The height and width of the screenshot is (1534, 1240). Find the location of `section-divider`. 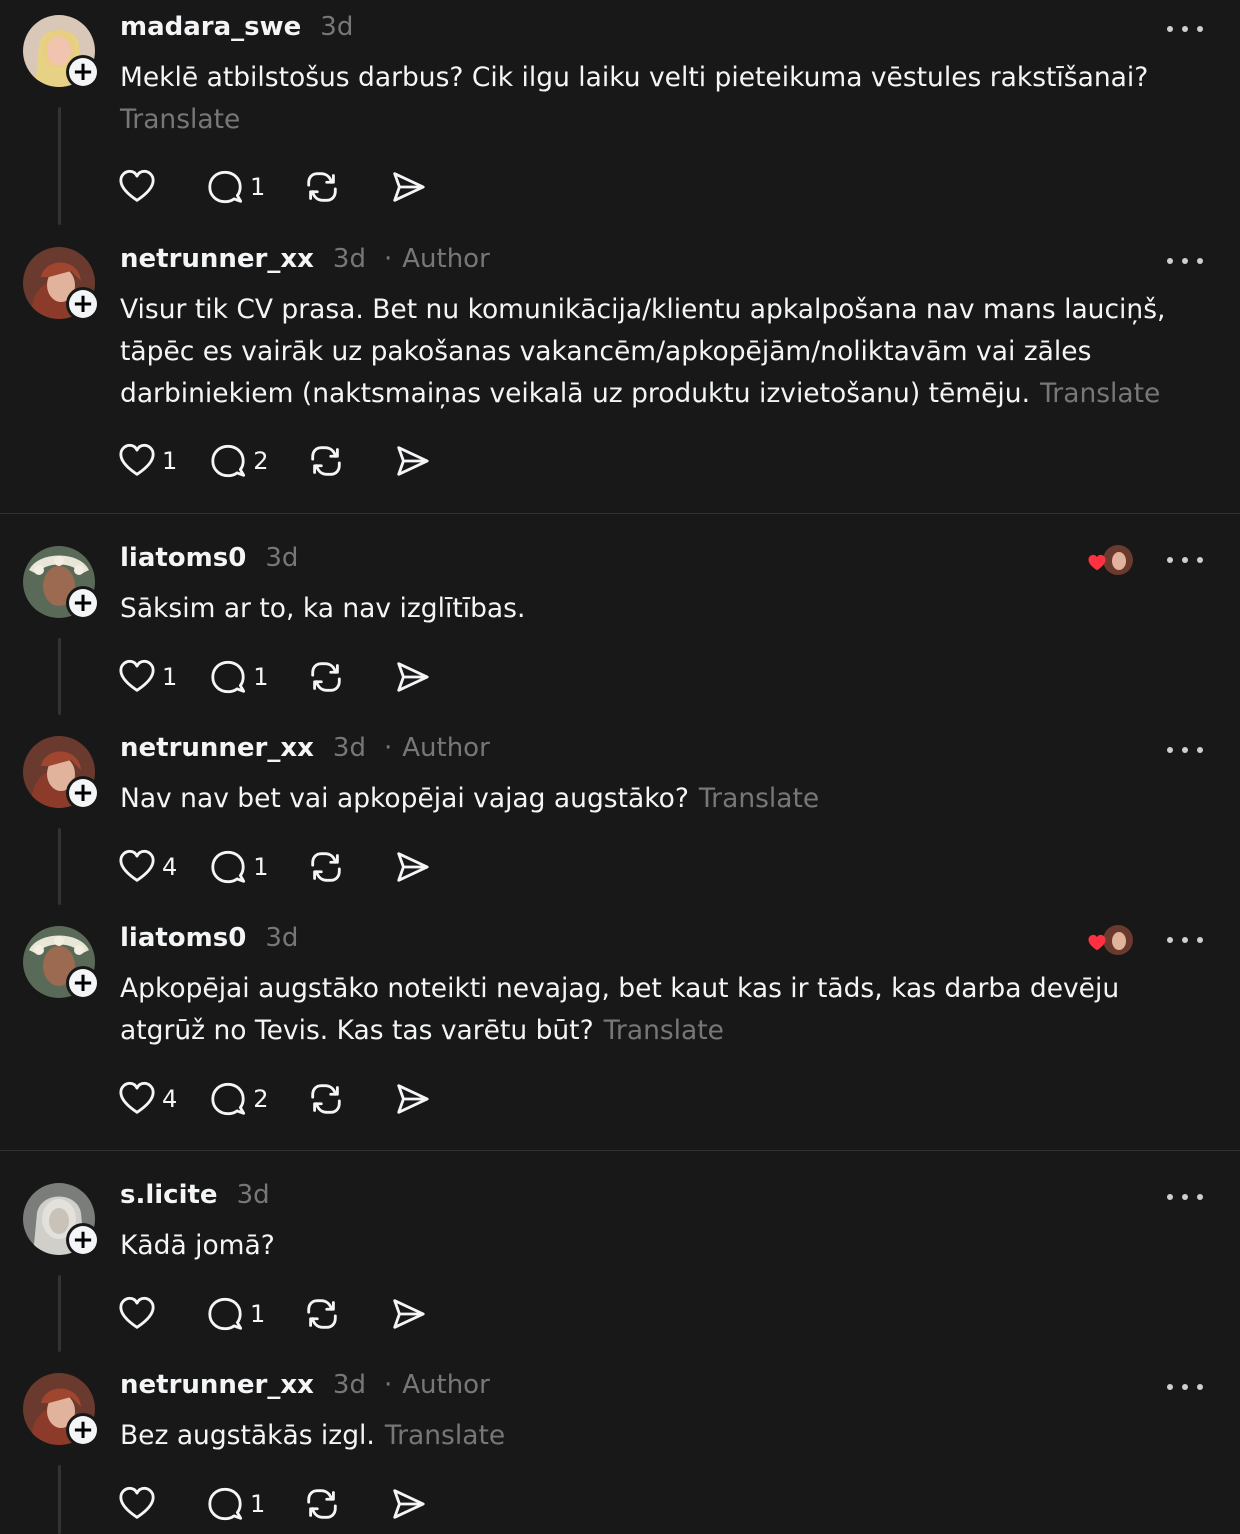

section-divider is located at coordinates (620, 513).